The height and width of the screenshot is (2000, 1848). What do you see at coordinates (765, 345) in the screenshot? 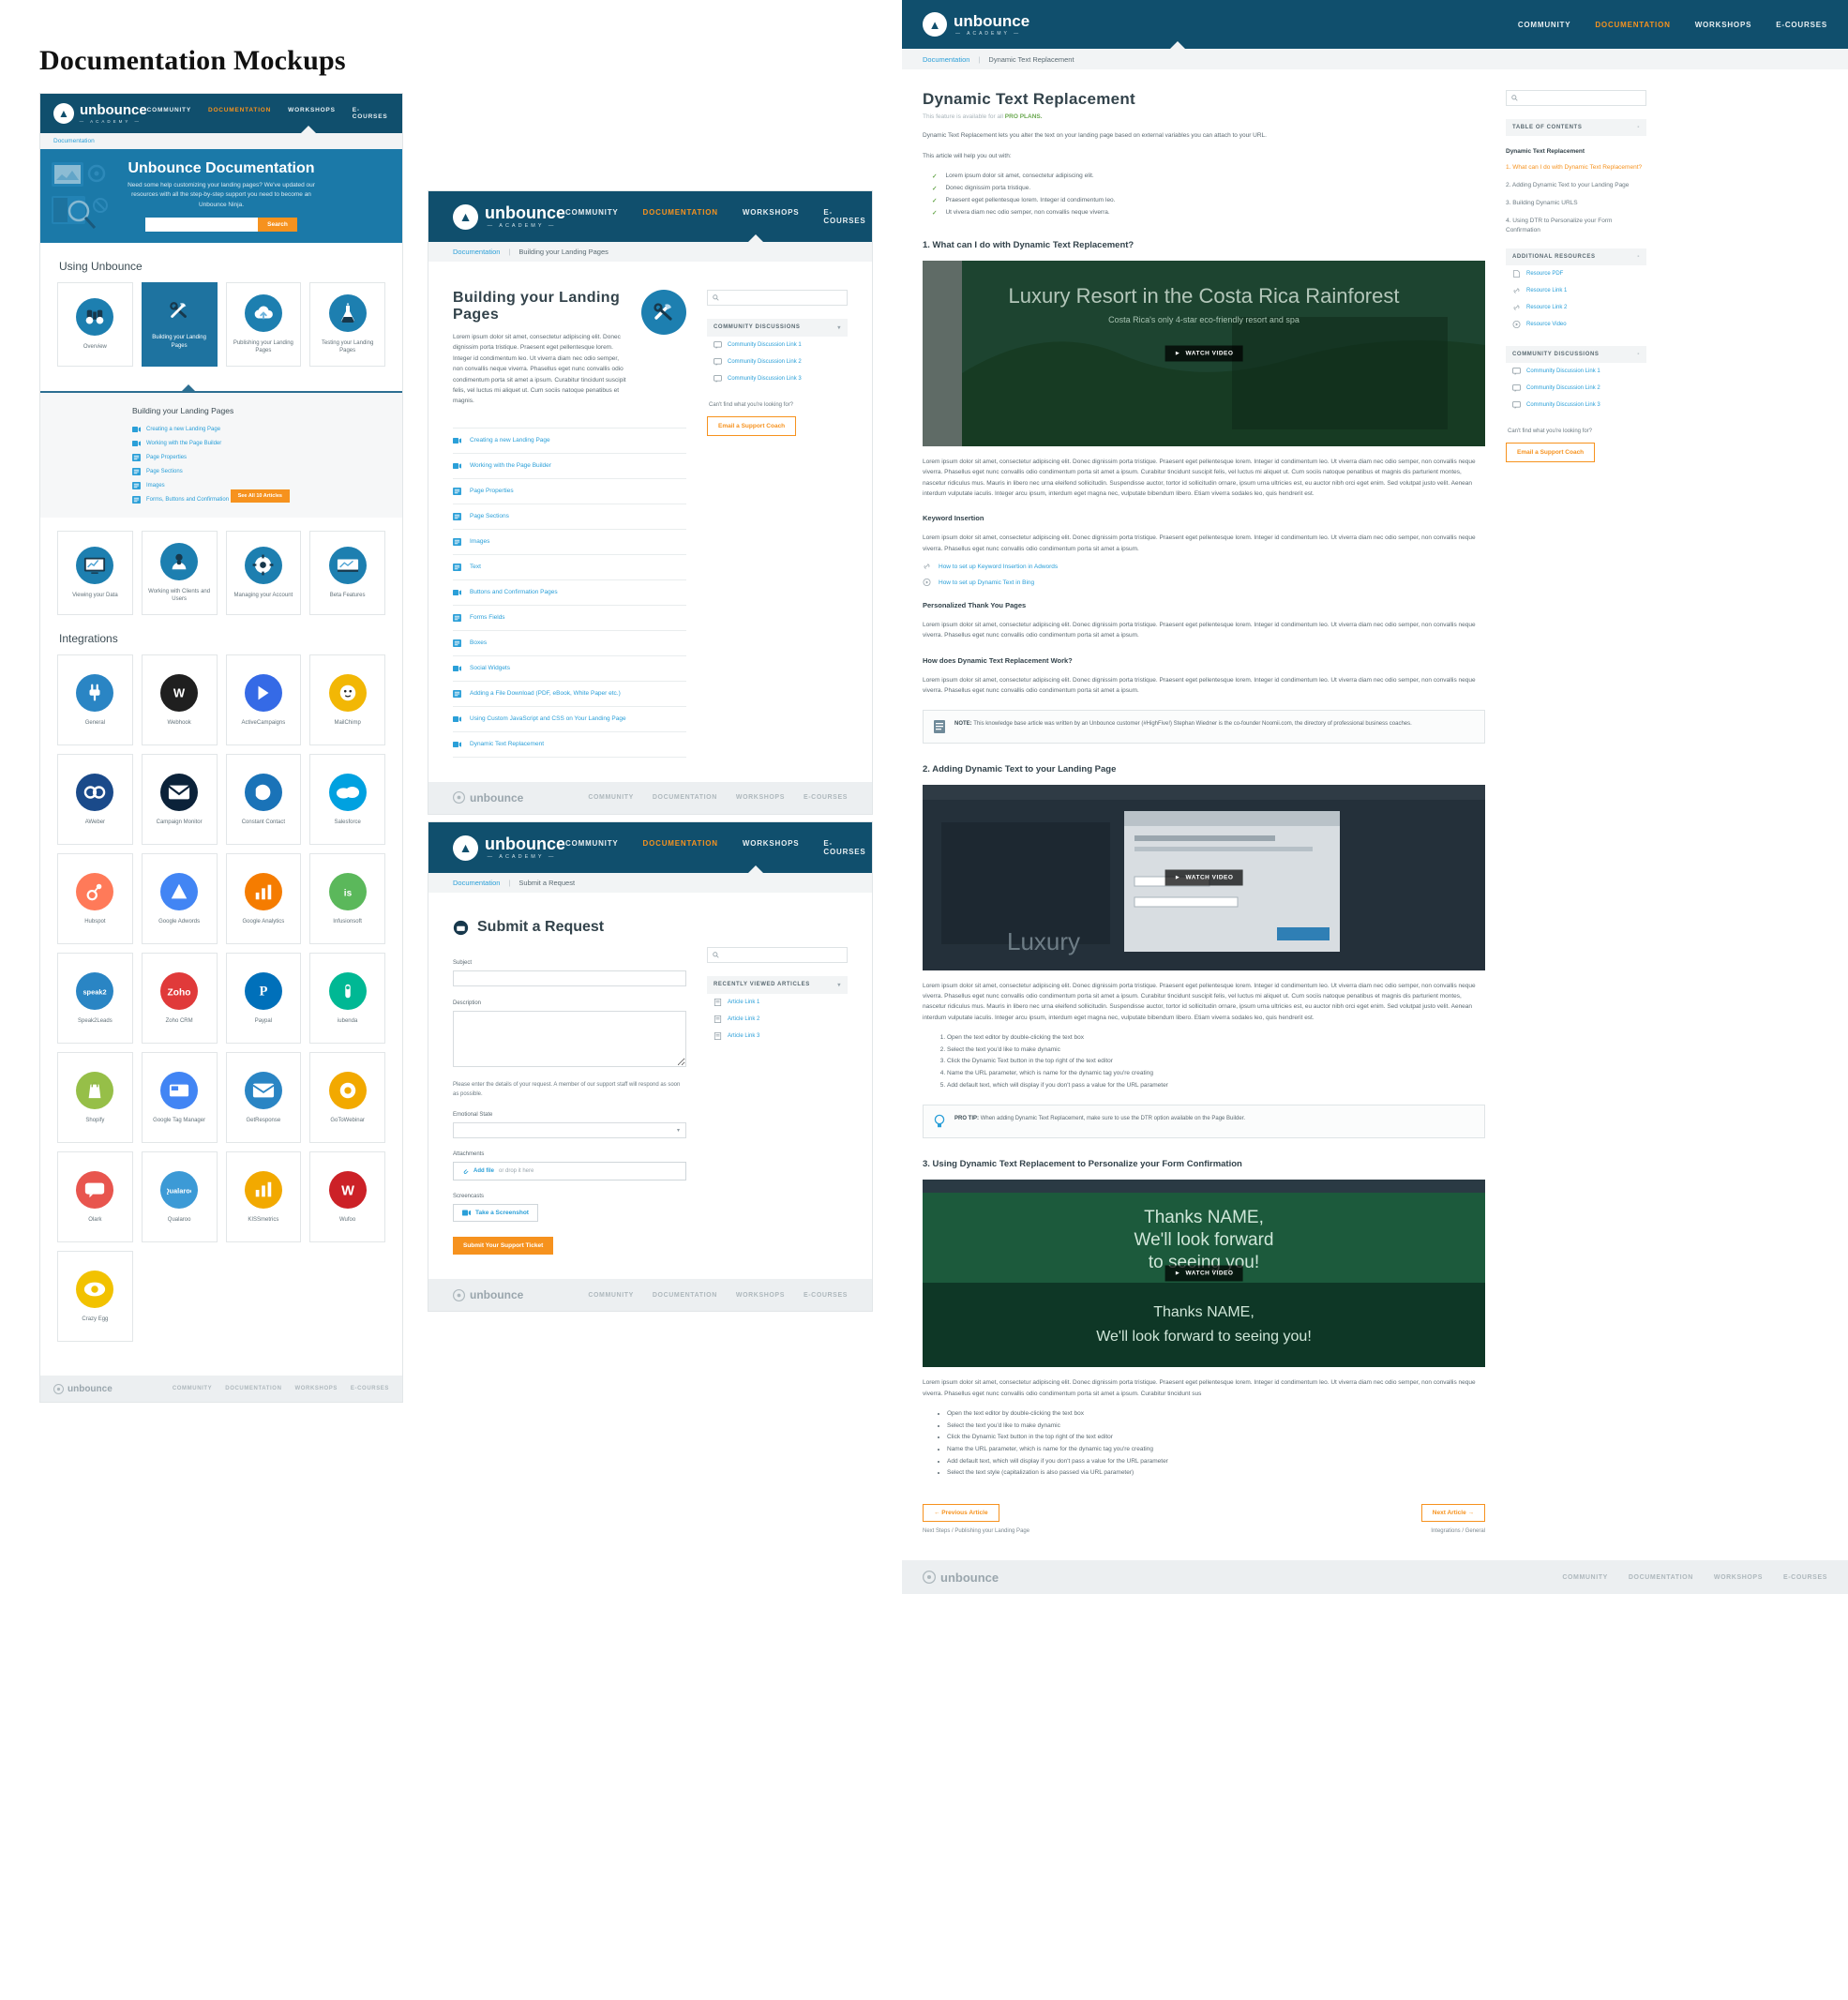
I see `community-discussion-link: Community Discussion Link 1` at bounding box center [765, 345].